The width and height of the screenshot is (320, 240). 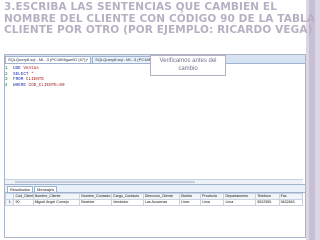 What do you see at coordinates (23, 196) in the screenshot?
I see `column-header: Cod_Cliente` at bounding box center [23, 196].